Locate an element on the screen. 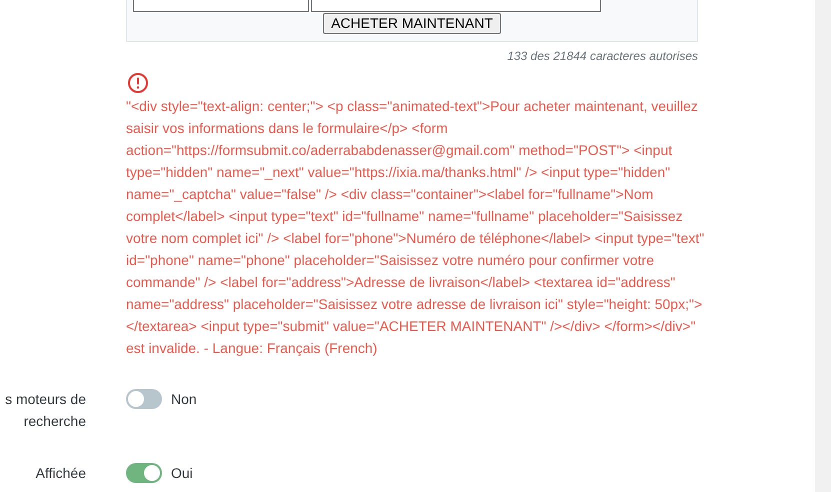 This screenshot has height=492, width=831. setting-label: s moteurs de recherche is located at coordinates (45, 410).